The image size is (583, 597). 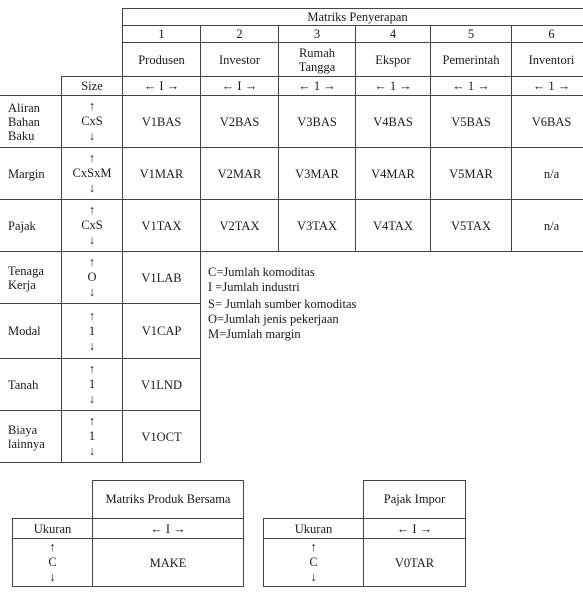 What do you see at coordinates (161, 436) in the screenshot?
I see `matrix-cell: V1OCT` at bounding box center [161, 436].